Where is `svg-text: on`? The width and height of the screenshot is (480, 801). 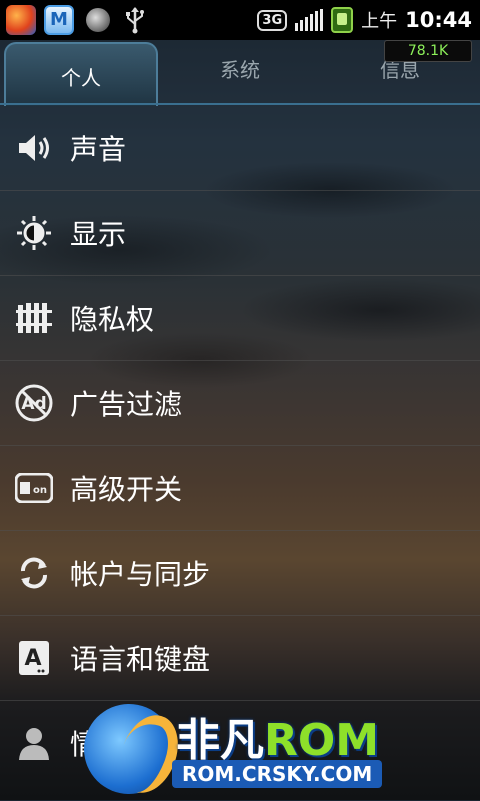 svg-text: on is located at coordinates (40, 490).